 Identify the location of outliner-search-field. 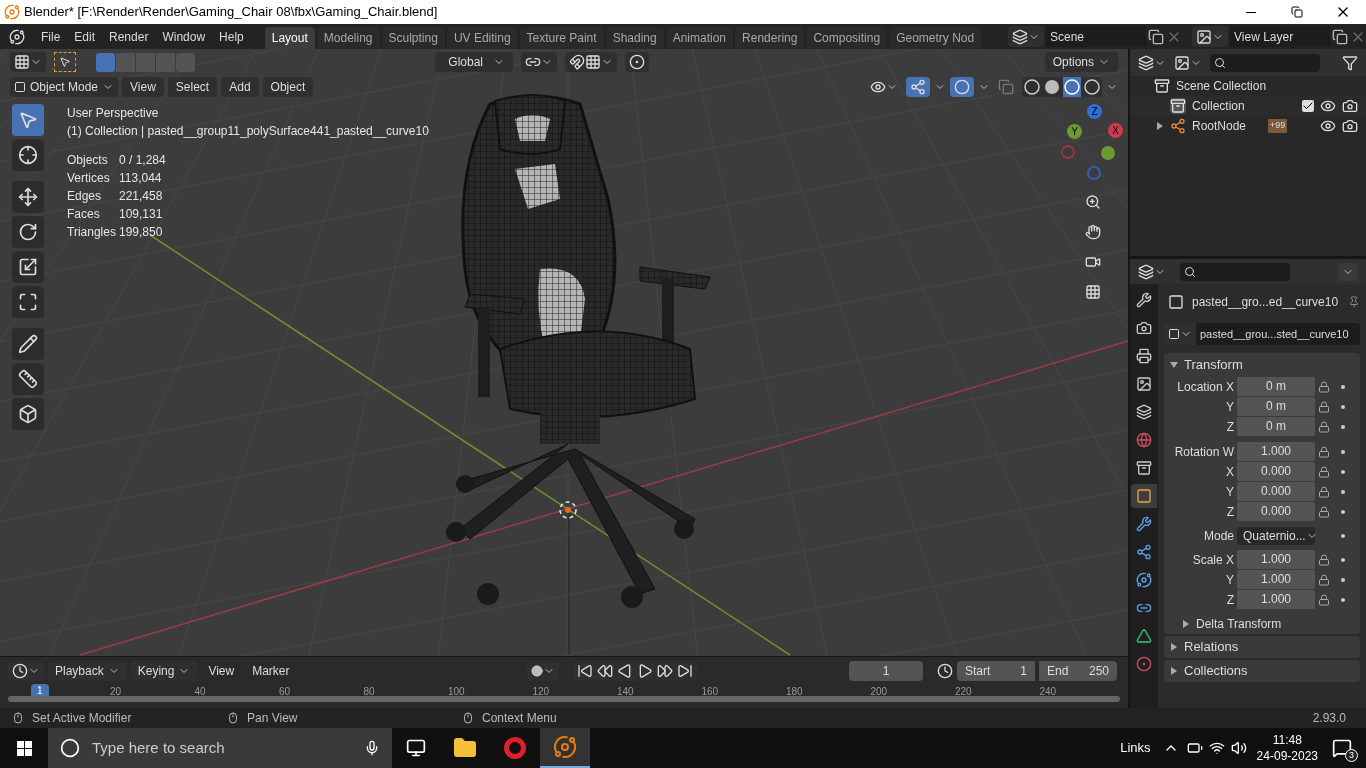
(1265, 62).